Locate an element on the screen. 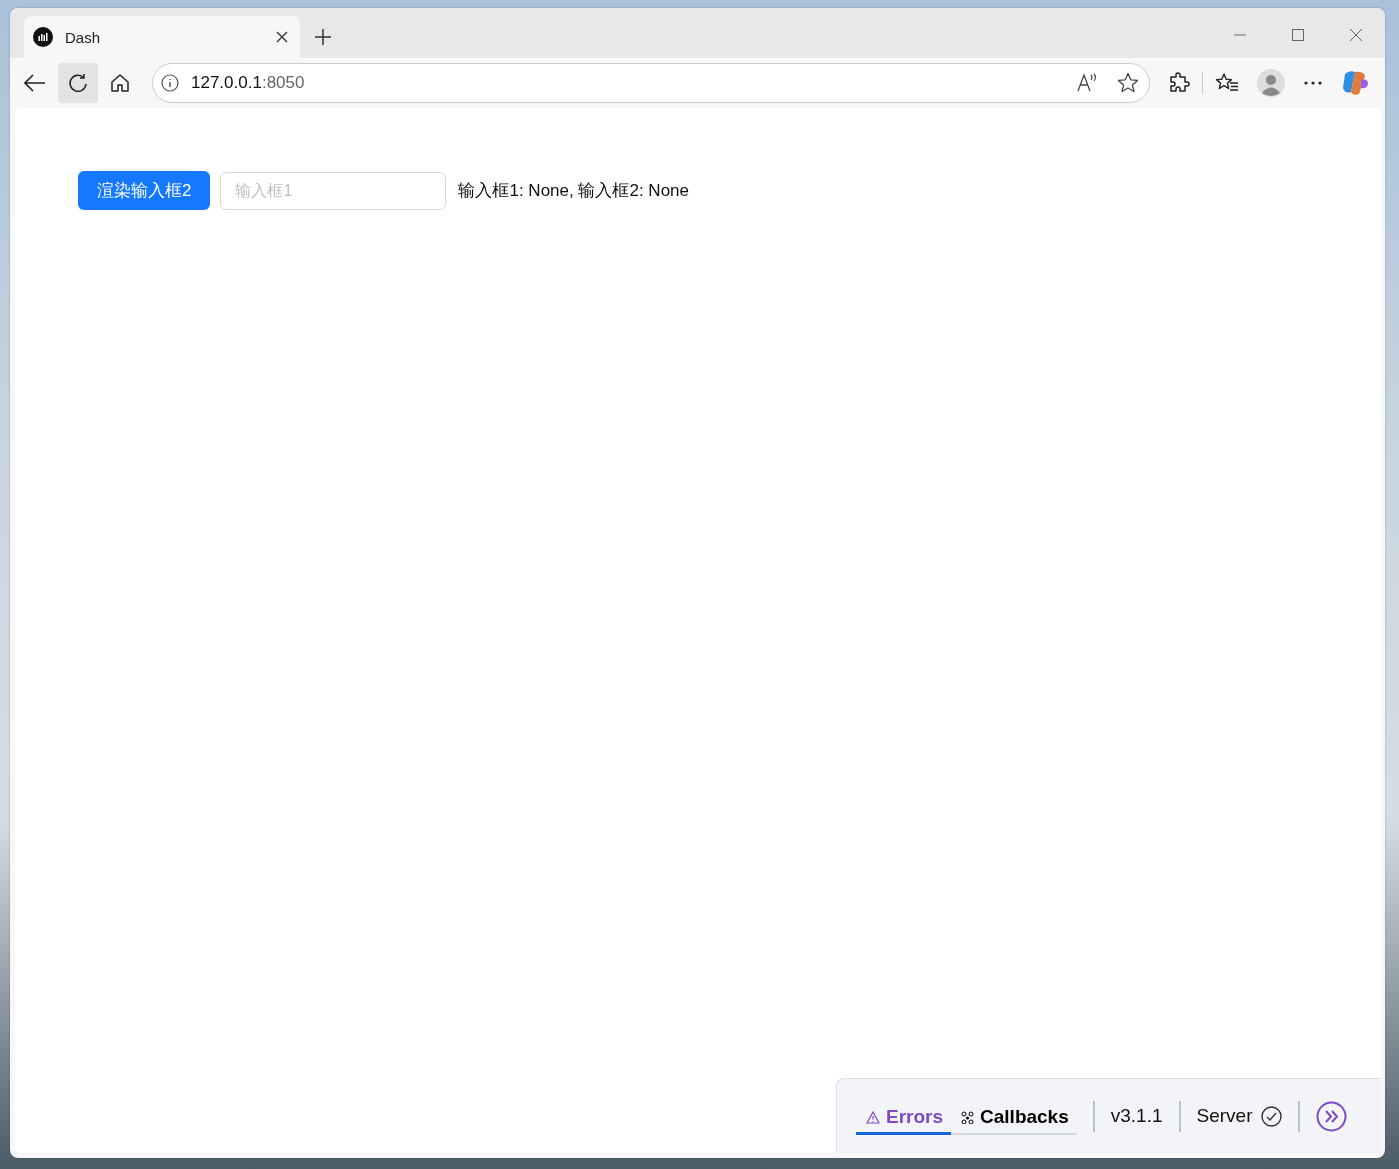 This screenshot has width=1399, height=1169. reload-icon is located at coordinates (78, 83).